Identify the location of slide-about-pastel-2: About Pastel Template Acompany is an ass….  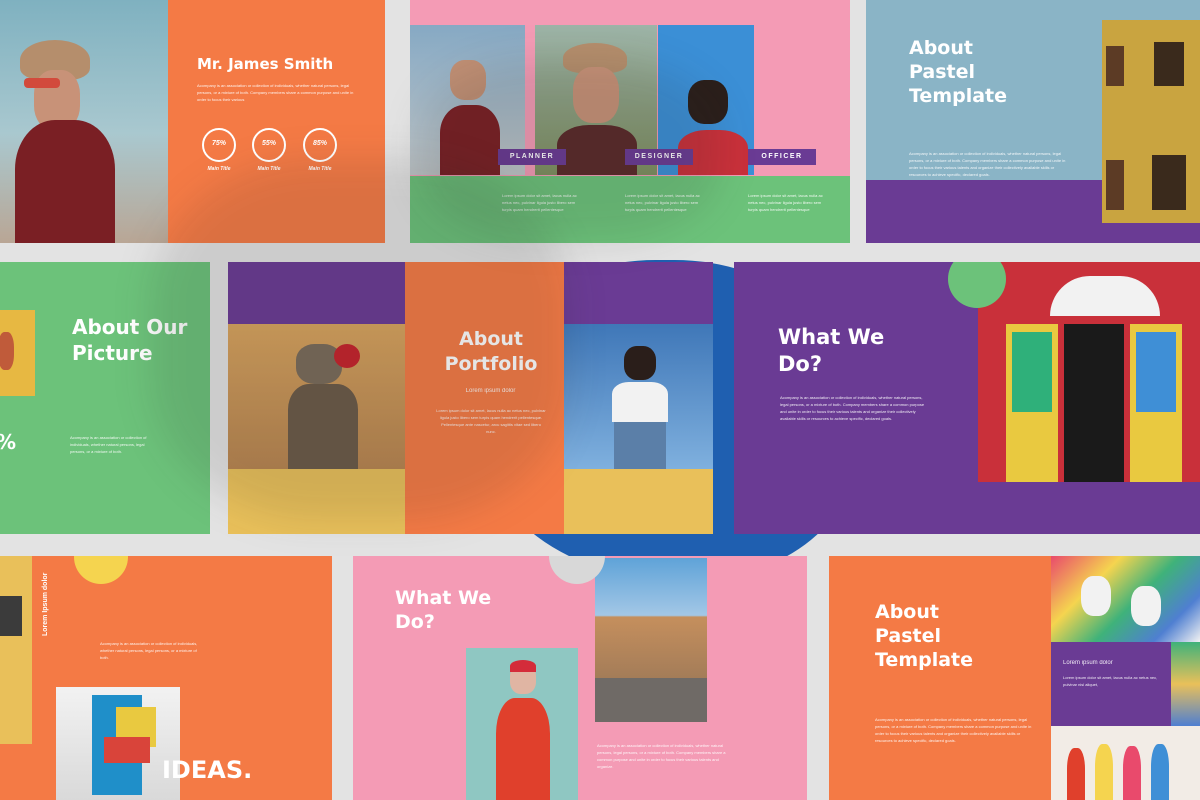
(1014, 678).